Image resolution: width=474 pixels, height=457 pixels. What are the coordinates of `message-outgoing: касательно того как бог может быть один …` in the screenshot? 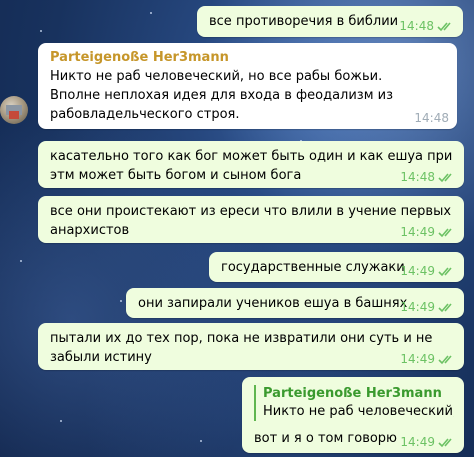 It's located at (251, 164).